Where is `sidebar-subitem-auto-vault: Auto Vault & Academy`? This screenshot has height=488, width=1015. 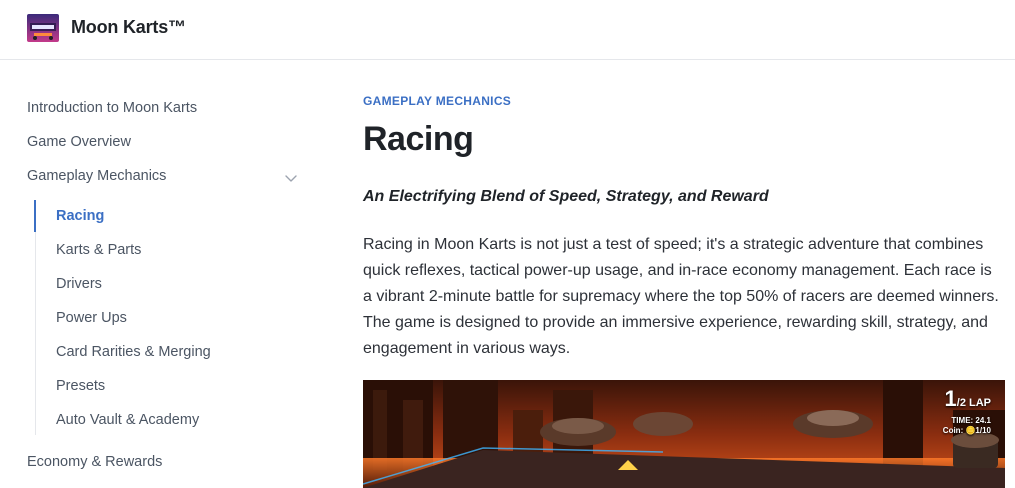 sidebar-subitem-auto-vault: Auto Vault & Academy is located at coordinates (127, 420).